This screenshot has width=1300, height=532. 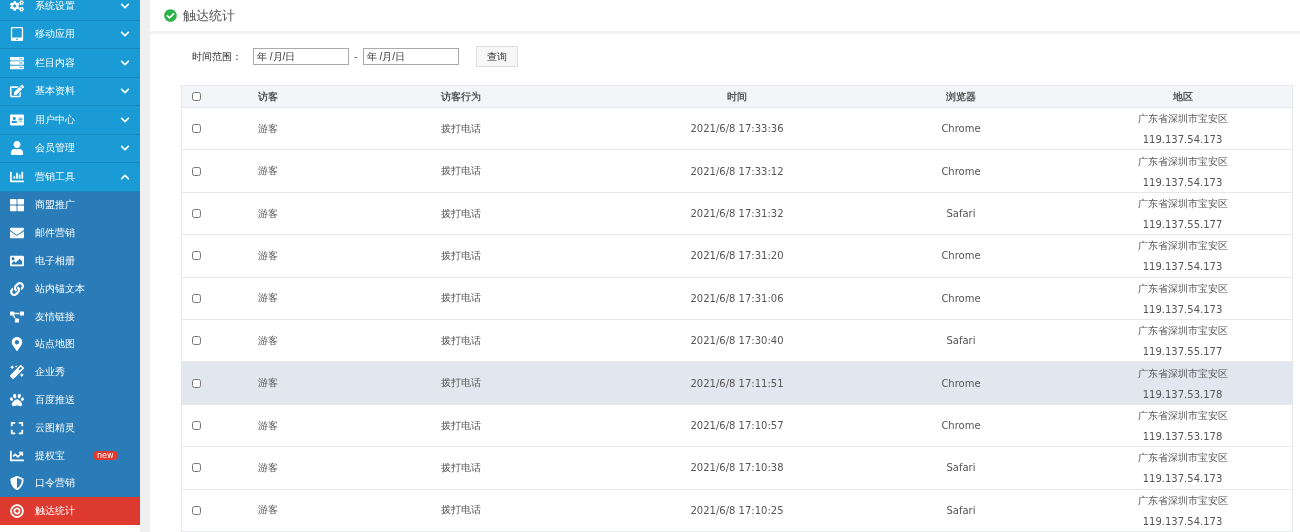 What do you see at coordinates (737, 256) in the screenshot?
I see `table-cell: 2021/6/8 17:31:20` at bounding box center [737, 256].